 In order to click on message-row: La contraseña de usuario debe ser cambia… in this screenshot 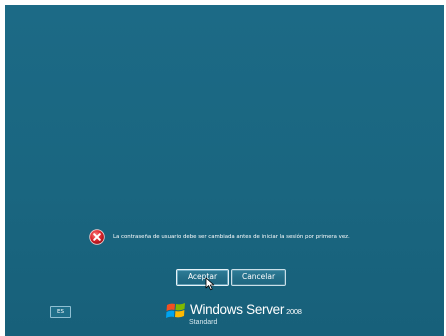, I will do `click(219, 237)`.